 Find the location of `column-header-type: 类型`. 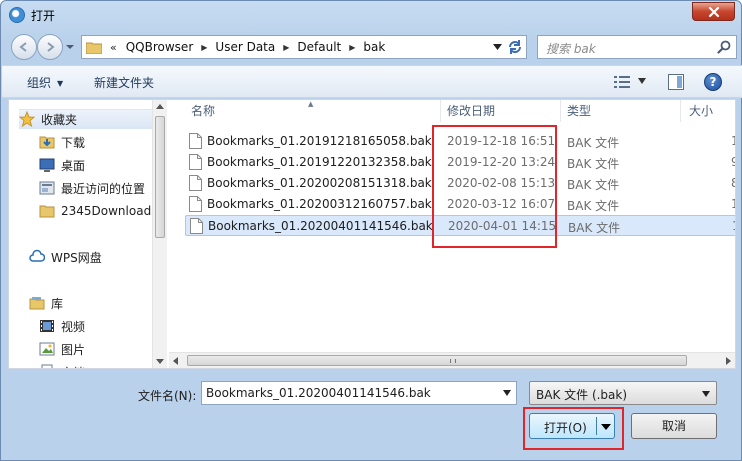

column-header-type: 类型 is located at coordinates (621, 111).